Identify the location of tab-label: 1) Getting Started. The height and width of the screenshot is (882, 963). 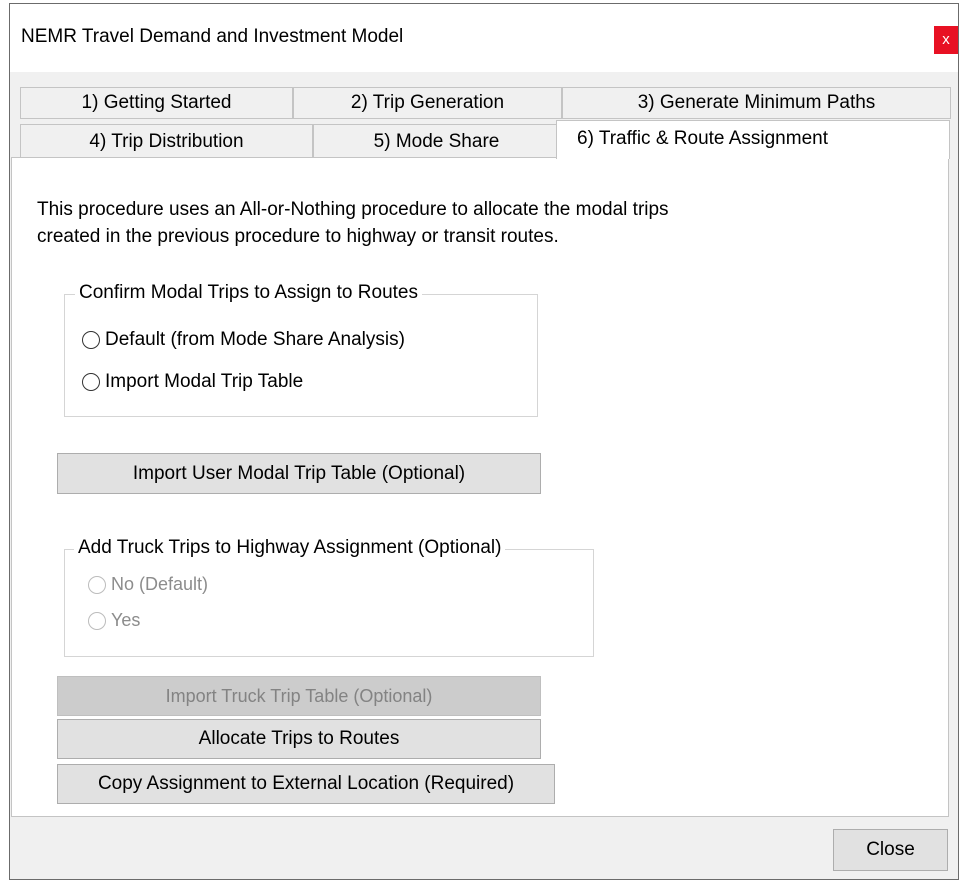
(156, 102).